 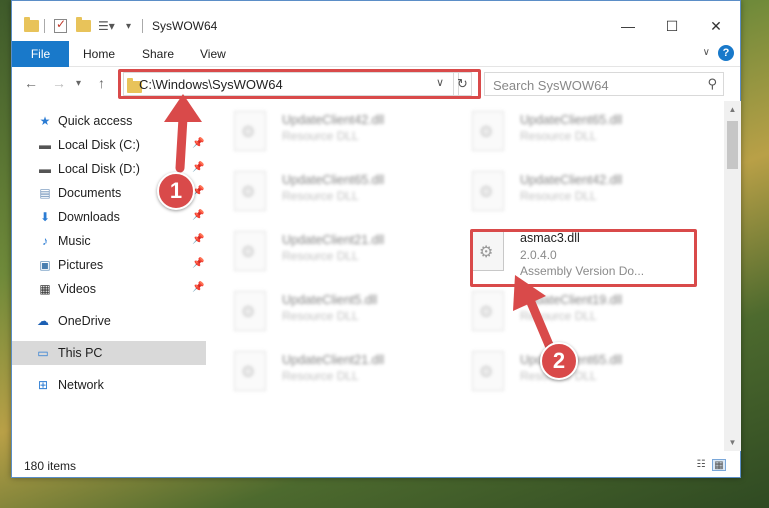 I want to click on sidebar-item-onedrive: ☁ OneDrive, so click(x=109, y=321).